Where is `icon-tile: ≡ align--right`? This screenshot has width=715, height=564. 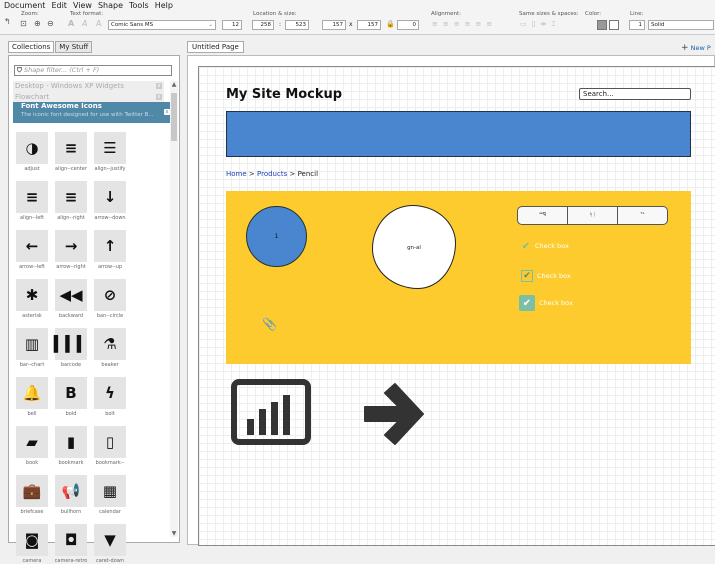
icon-tile: ≡ align--right is located at coordinates (71, 201).